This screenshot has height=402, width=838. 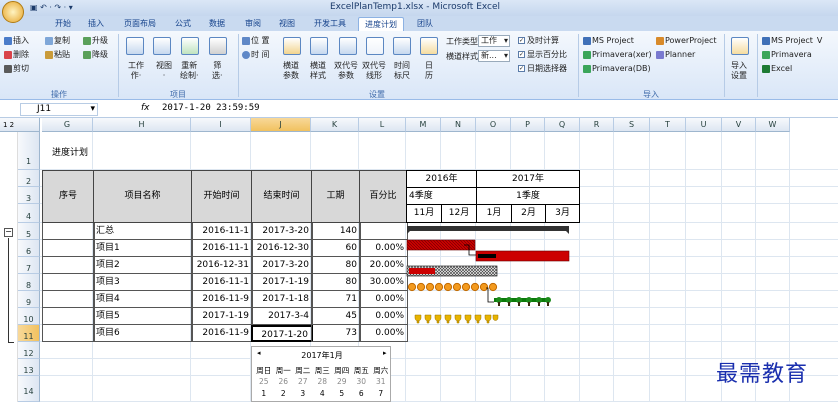 What do you see at coordinates (282, 299) in the screenshot?
I see `cell-end: 2017-1-18` at bounding box center [282, 299].